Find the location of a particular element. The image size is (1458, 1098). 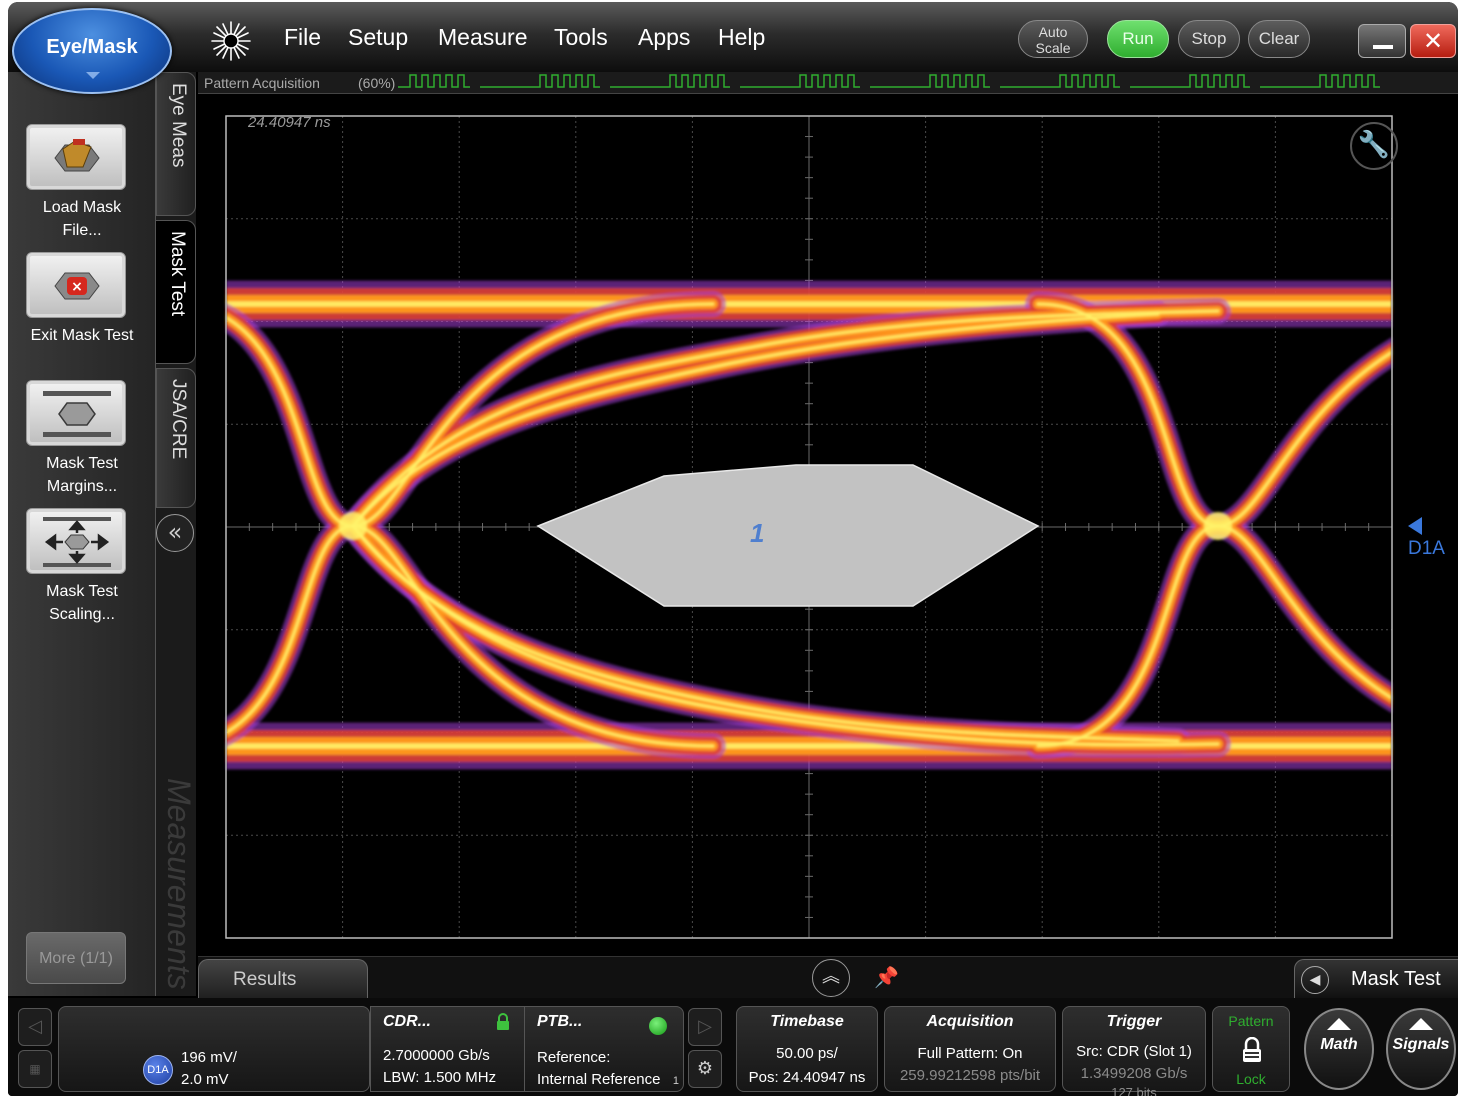

wrench-icon: 🔧 is located at coordinates (1374, 146).